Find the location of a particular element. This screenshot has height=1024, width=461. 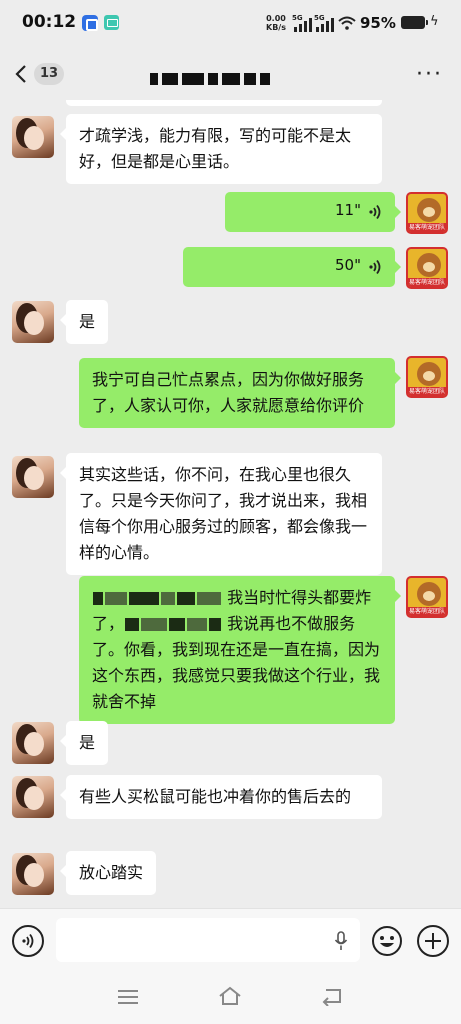

chevron-left-icon is located at coordinates (21, 74).